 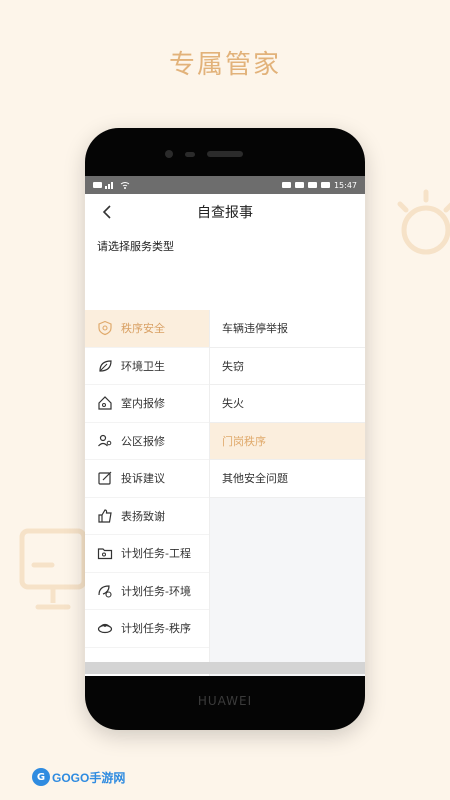 I want to click on subcategory-item: 其他安全问题, so click(x=287, y=479).